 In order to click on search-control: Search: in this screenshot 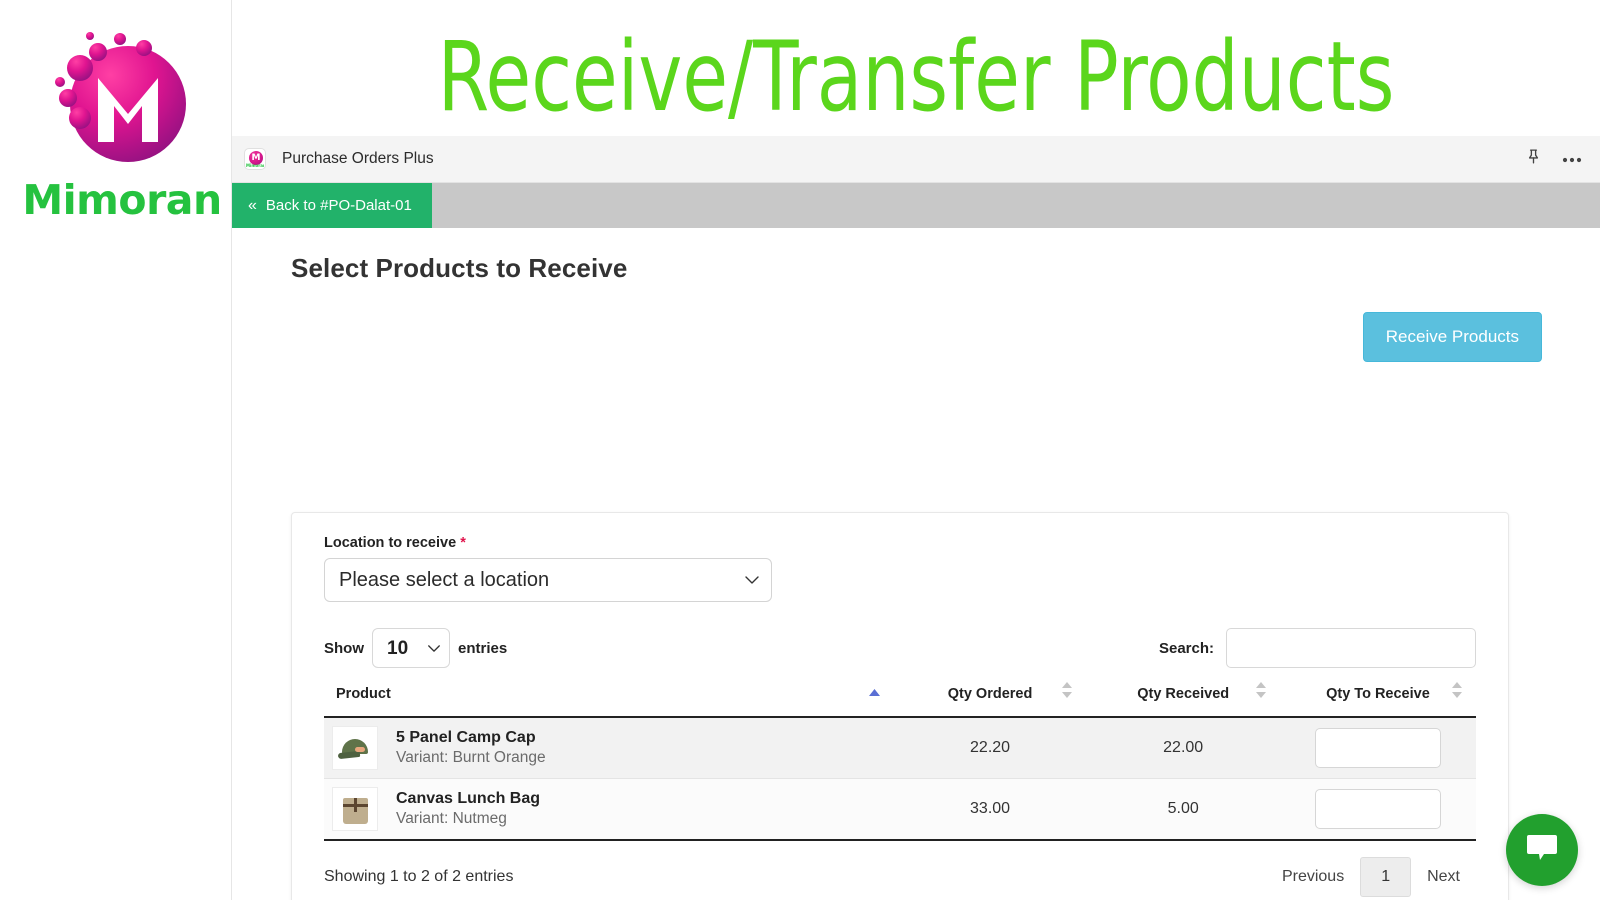, I will do `click(1317, 648)`.